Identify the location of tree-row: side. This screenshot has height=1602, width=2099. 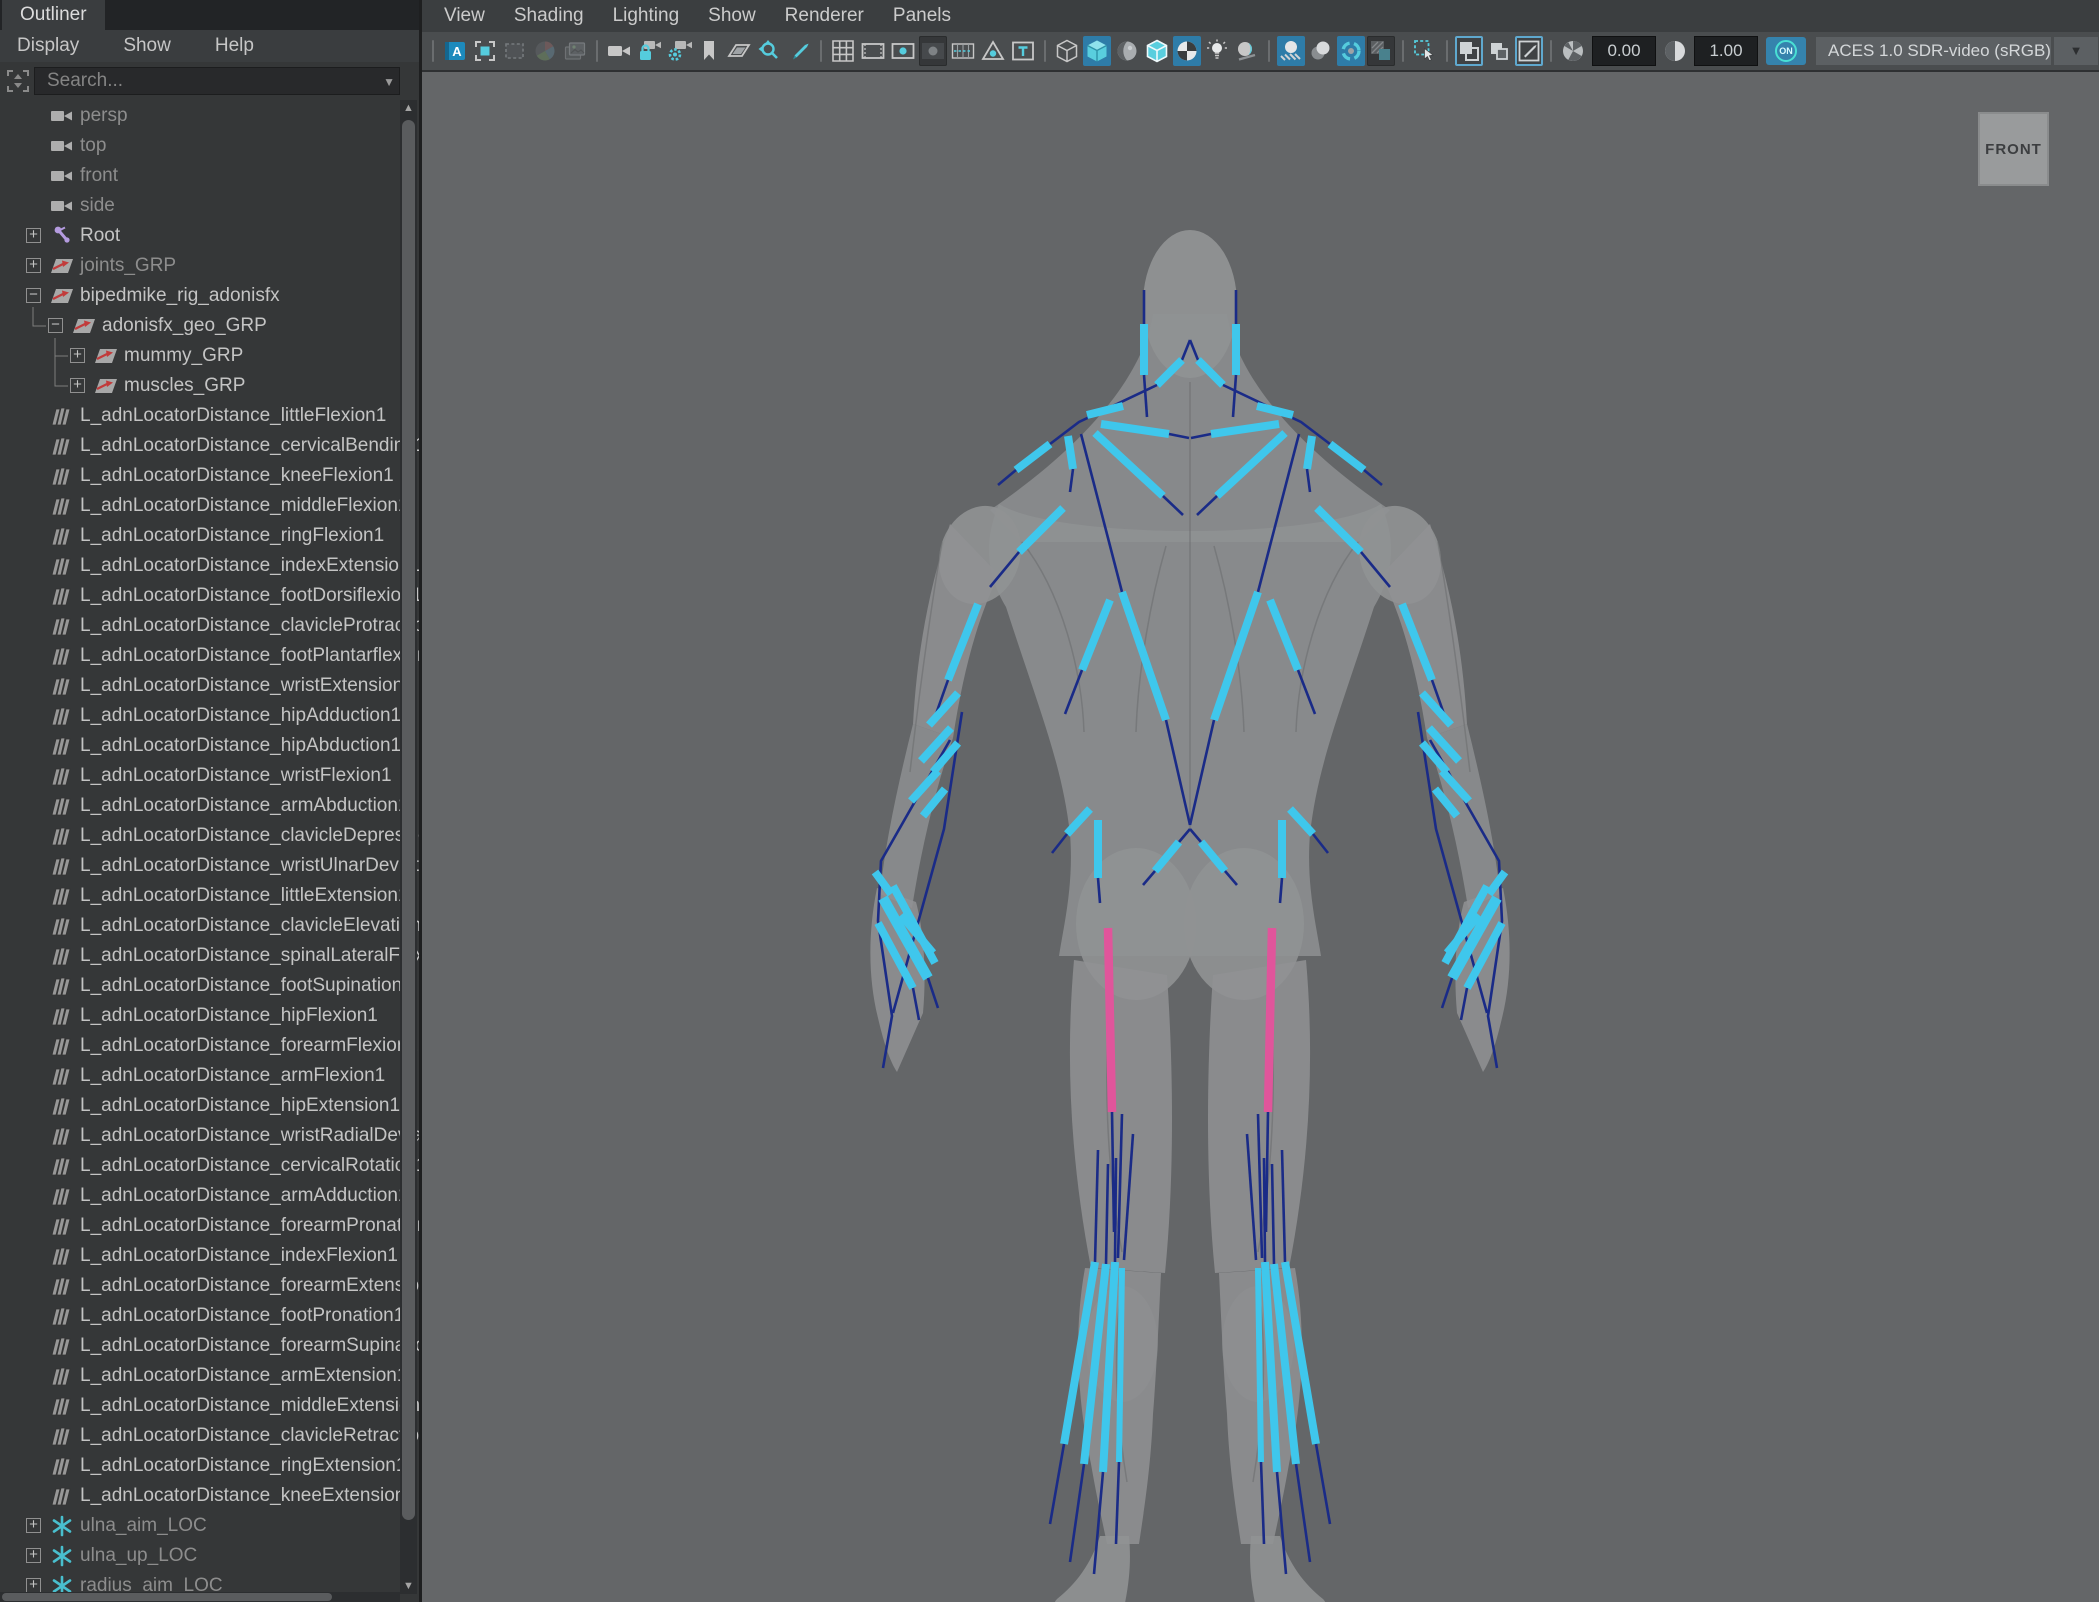
(200, 206).